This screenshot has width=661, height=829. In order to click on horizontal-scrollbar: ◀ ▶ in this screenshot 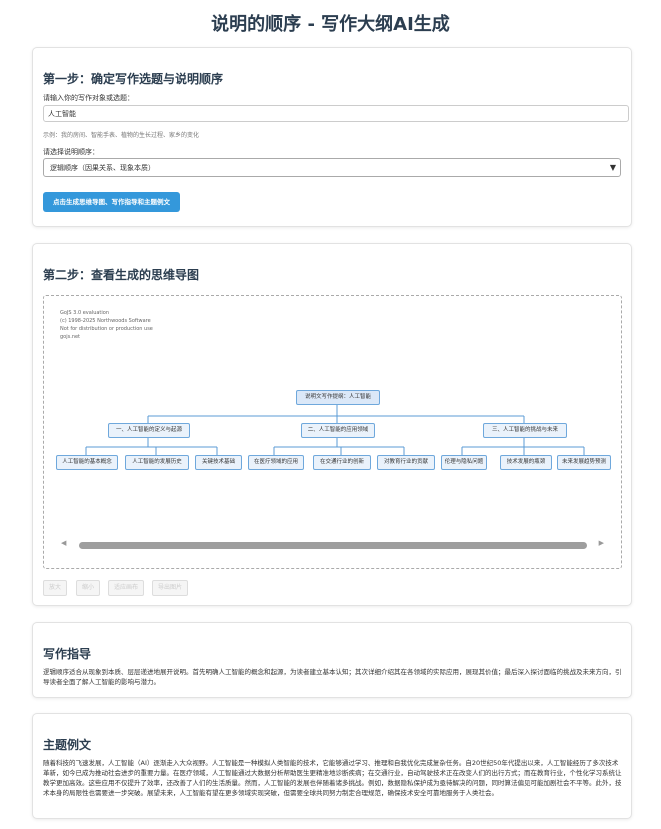, I will do `click(332, 545)`.